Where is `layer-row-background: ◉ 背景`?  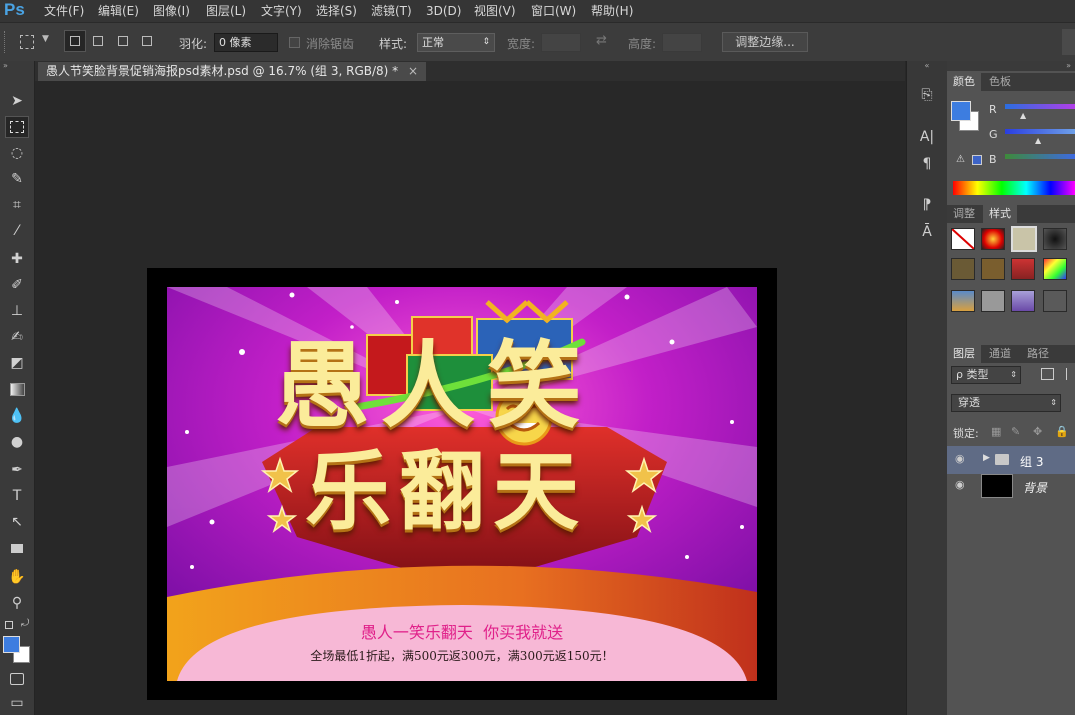 layer-row-background: ◉ 背景 is located at coordinates (1011, 486).